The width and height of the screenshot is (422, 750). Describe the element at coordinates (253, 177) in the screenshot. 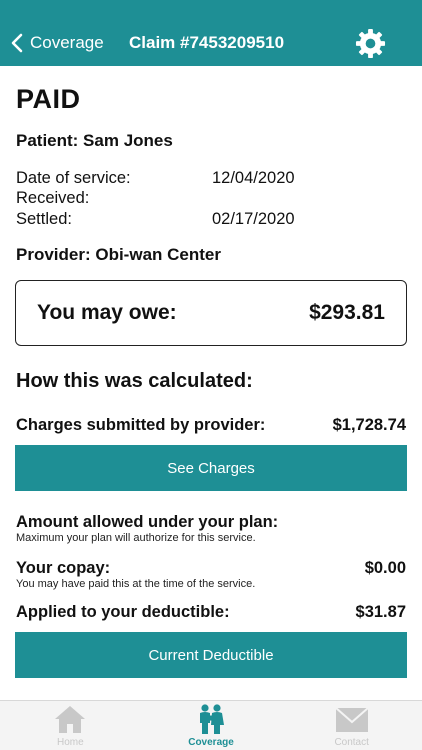

I see `date-value: 12/04/2020` at that location.